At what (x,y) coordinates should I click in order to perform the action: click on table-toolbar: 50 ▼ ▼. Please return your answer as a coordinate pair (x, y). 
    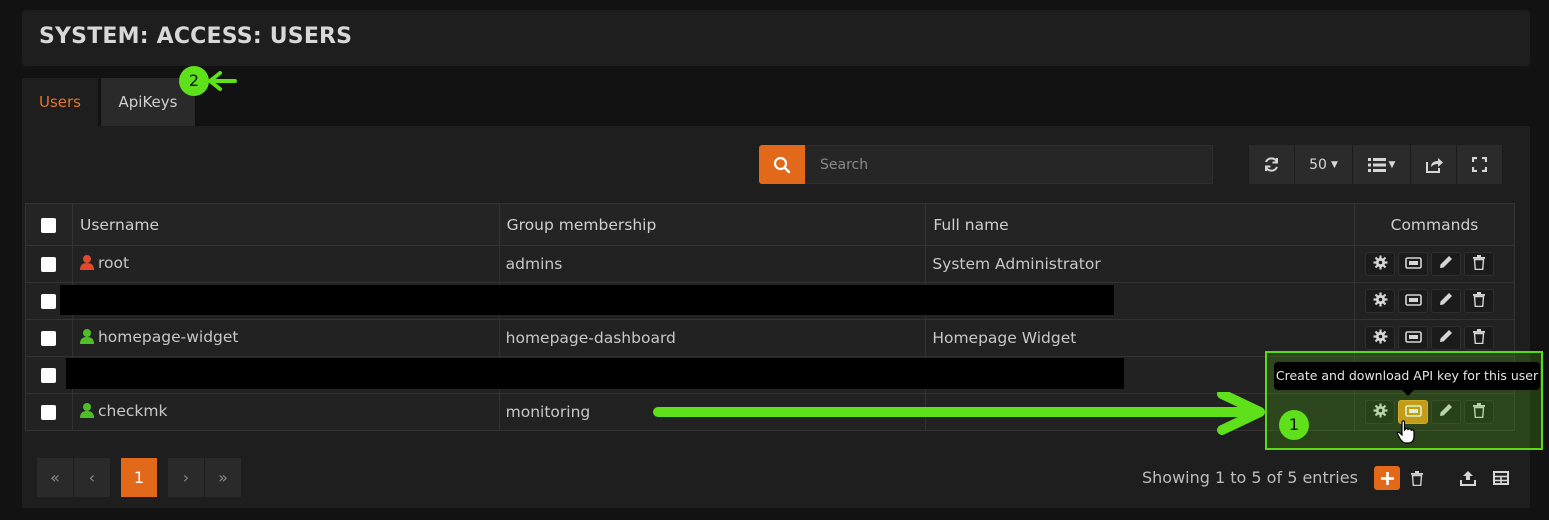
    Looking at the image, I should click on (1376, 164).